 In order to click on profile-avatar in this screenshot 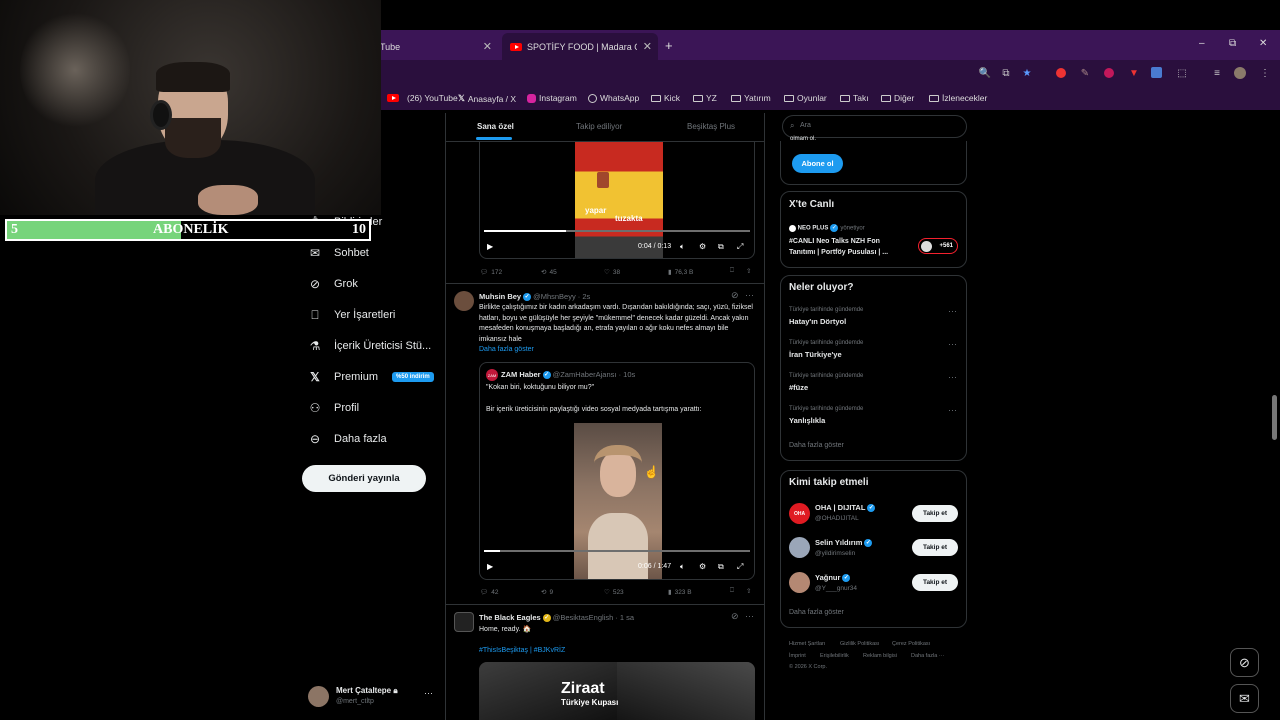, I will do `click(1240, 73)`.